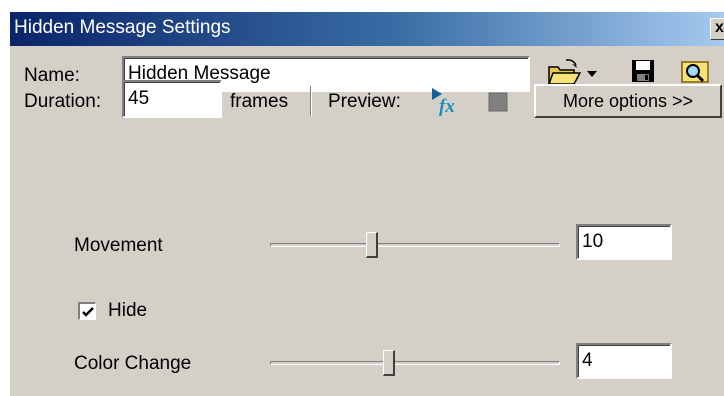  I want to click on frames-unit-label: frames, so click(259, 101).